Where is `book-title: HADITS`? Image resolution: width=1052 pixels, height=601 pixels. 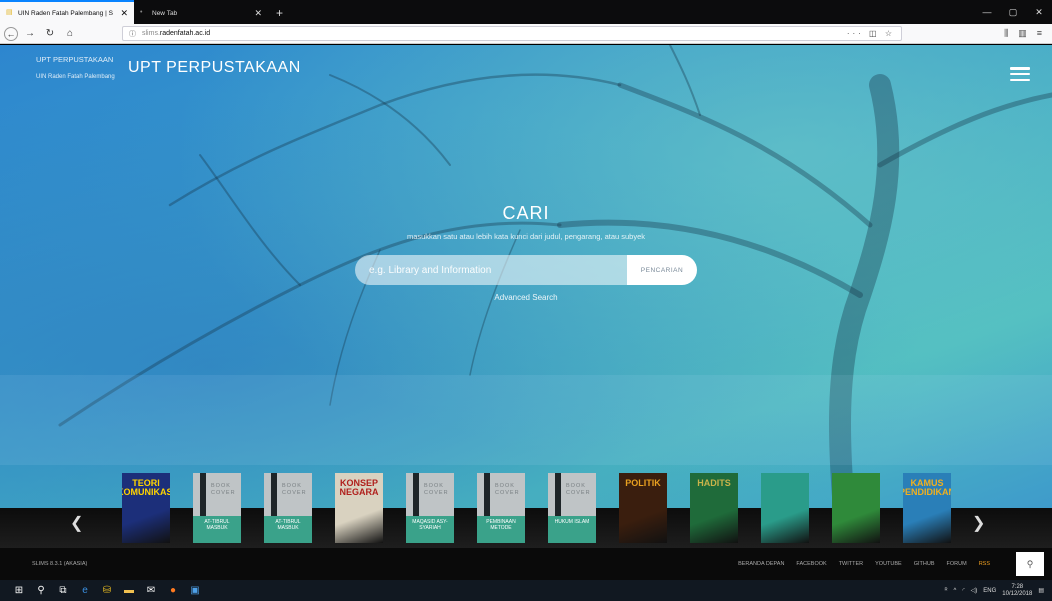
book-title: HADITS is located at coordinates (714, 483).